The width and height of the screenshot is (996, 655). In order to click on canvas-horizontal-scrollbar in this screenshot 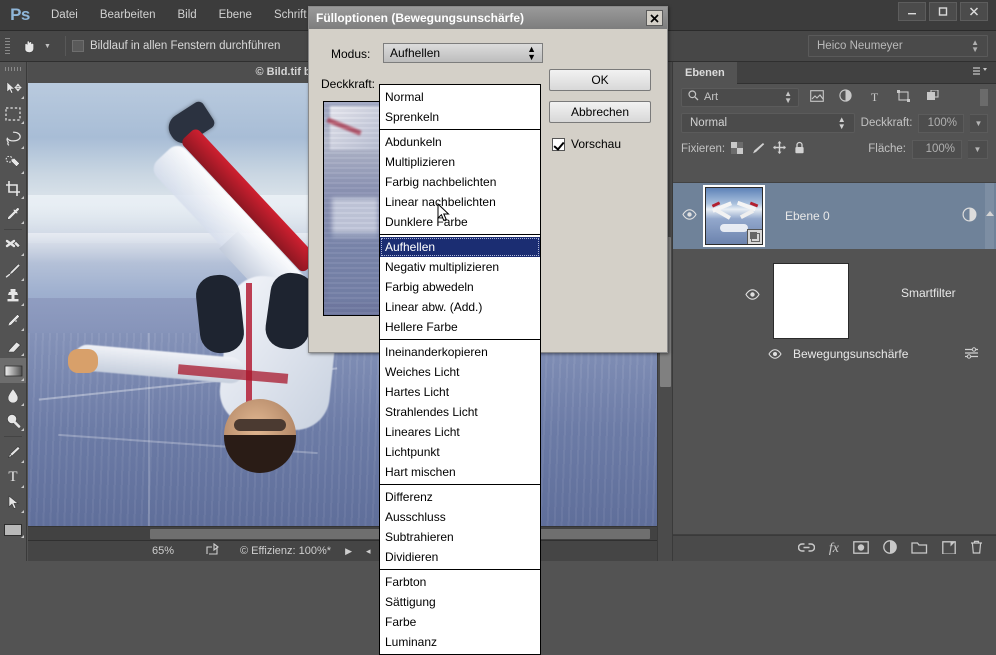, I will do `click(350, 533)`.